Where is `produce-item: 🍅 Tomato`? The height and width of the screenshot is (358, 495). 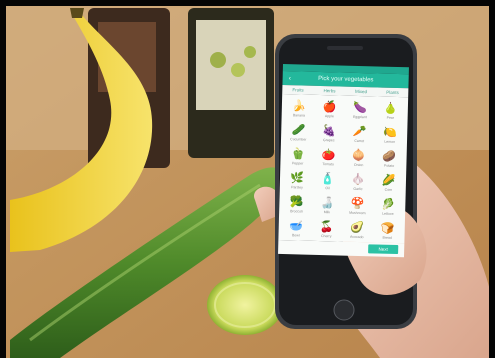
produce-item: 🍅 Tomato is located at coordinates (328, 157).